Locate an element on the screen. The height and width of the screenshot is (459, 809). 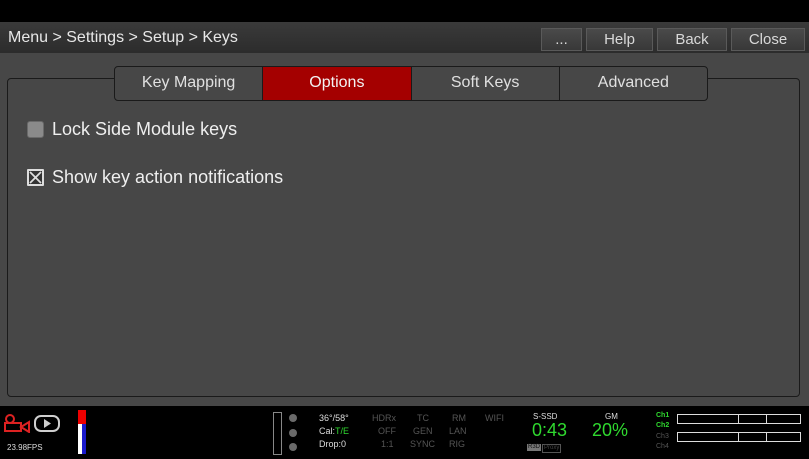
sync-label: SYNC is located at coordinates (423, 444).